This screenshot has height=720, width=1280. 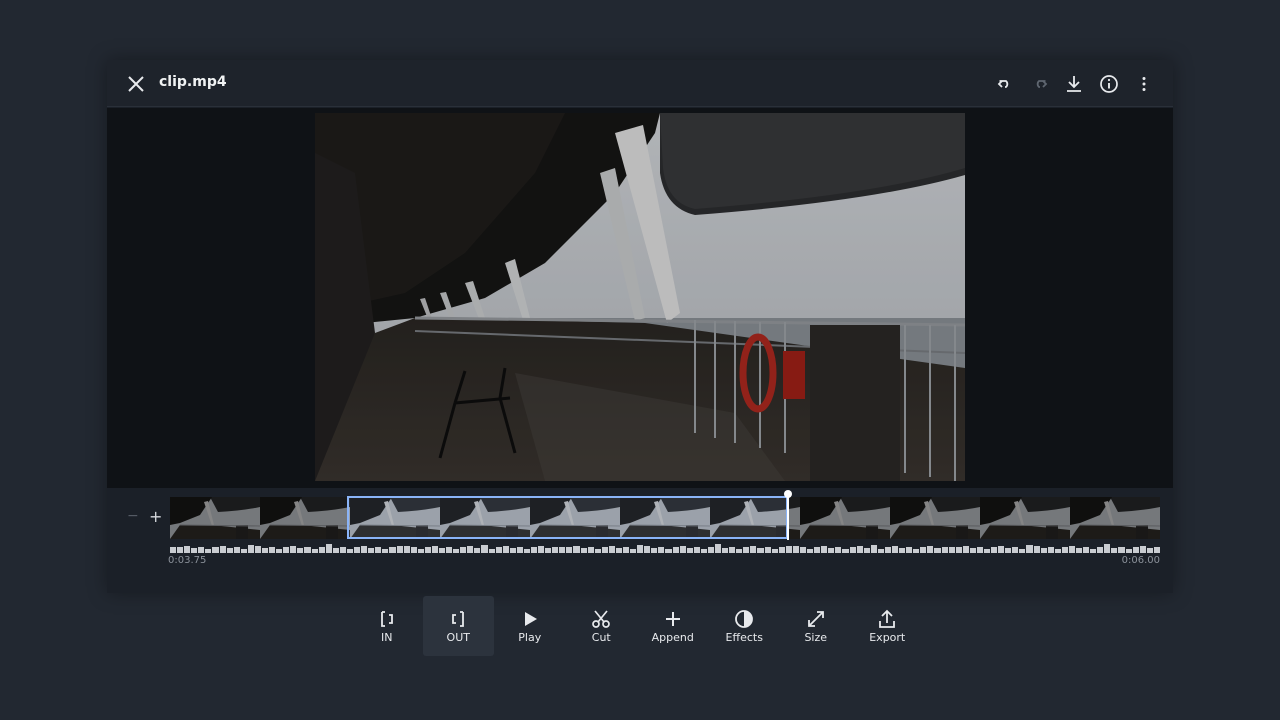 I want to click on download-icon, so click(x=1074, y=84).